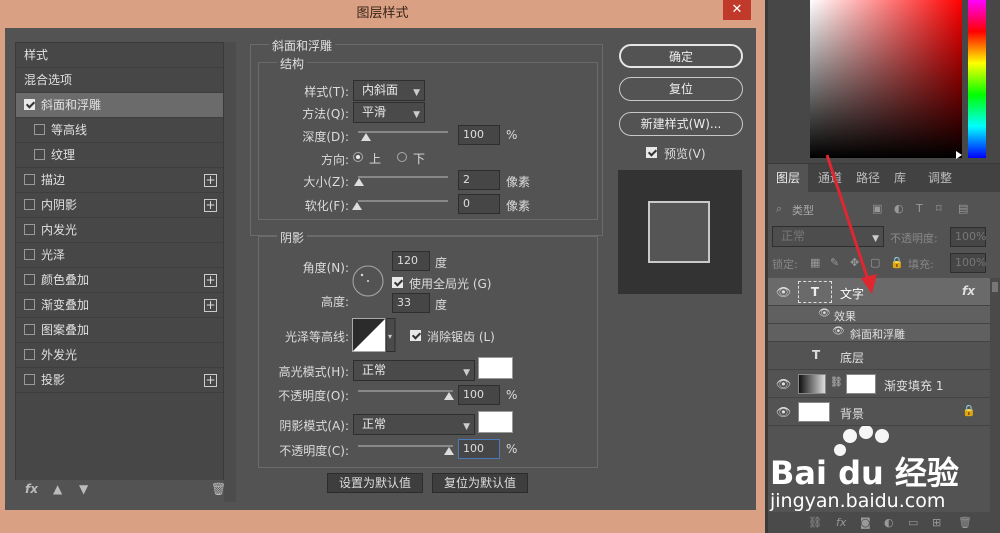 This screenshot has height=533, width=1000. I want to click on soften-slider-track, so click(403, 201).